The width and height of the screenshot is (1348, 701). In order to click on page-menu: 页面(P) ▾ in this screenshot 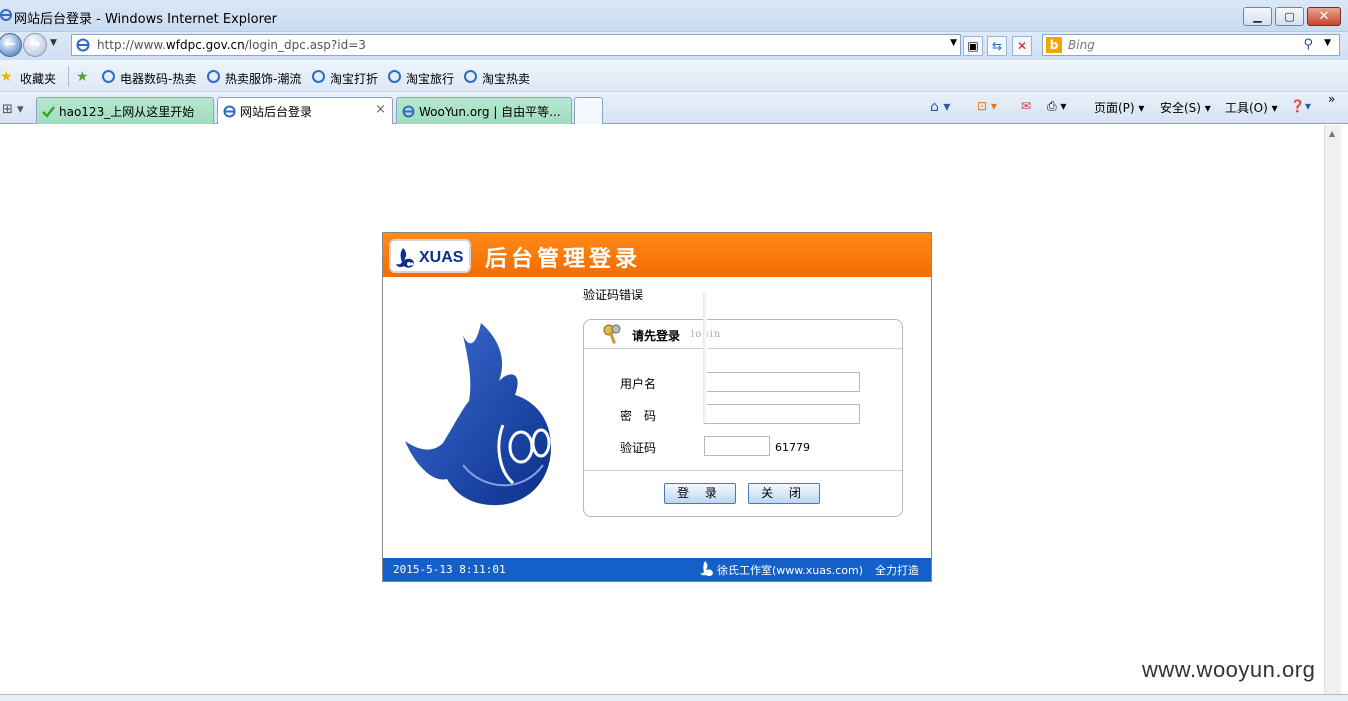, I will do `click(1119, 107)`.